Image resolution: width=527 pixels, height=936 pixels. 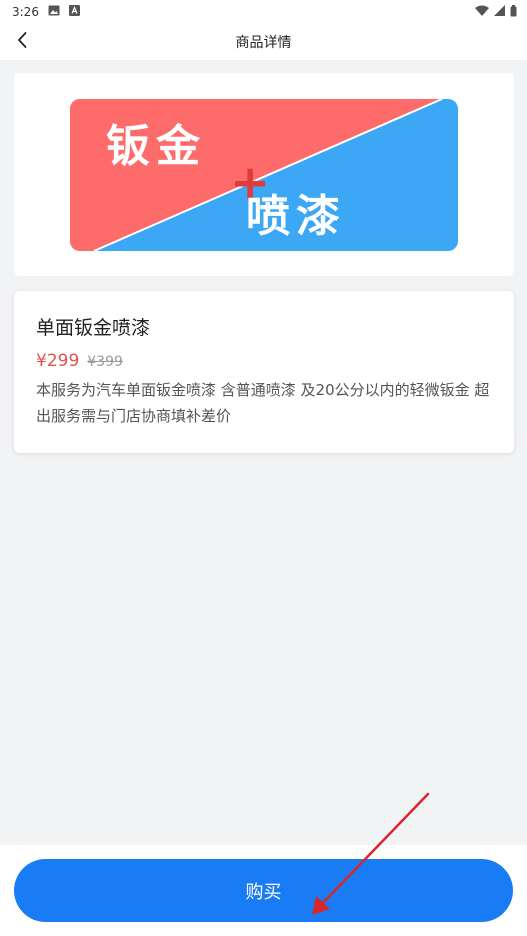 I want to click on chevron-left-icon, so click(x=22, y=42).